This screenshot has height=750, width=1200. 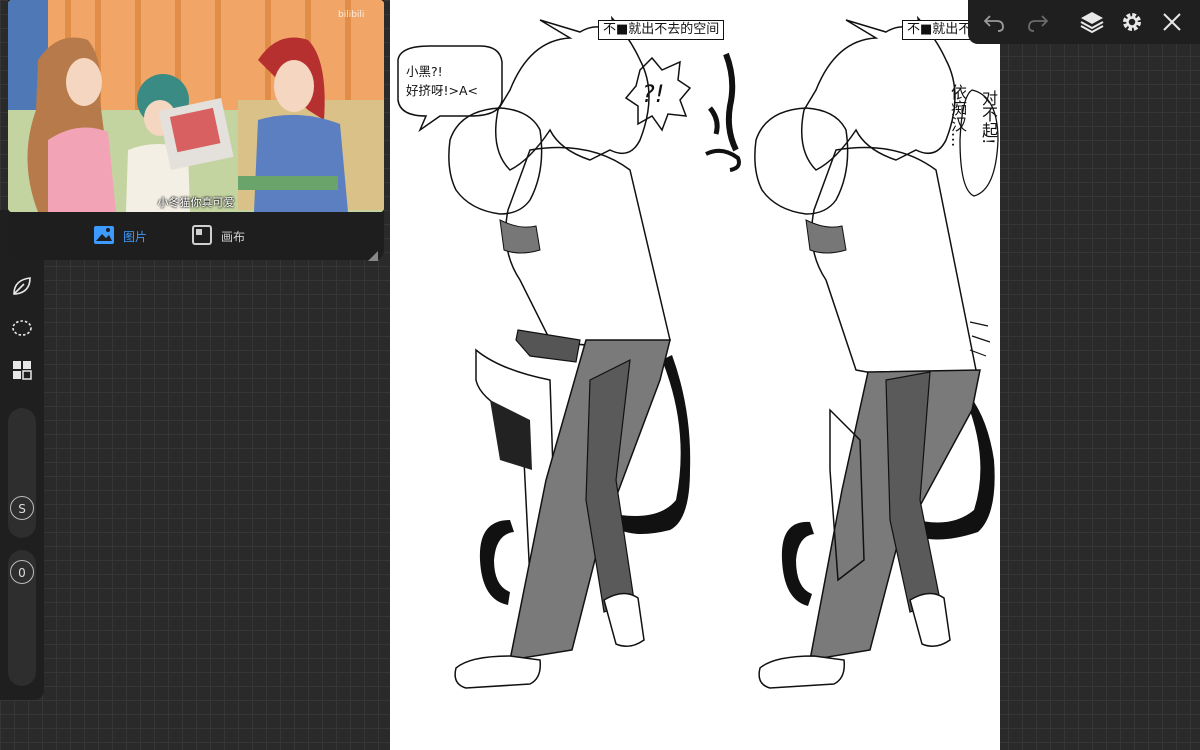 What do you see at coordinates (442, 81) in the screenshot?
I see `speech-bubble-text: 小黑?! 好挤呀!>A<` at bounding box center [442, 81].